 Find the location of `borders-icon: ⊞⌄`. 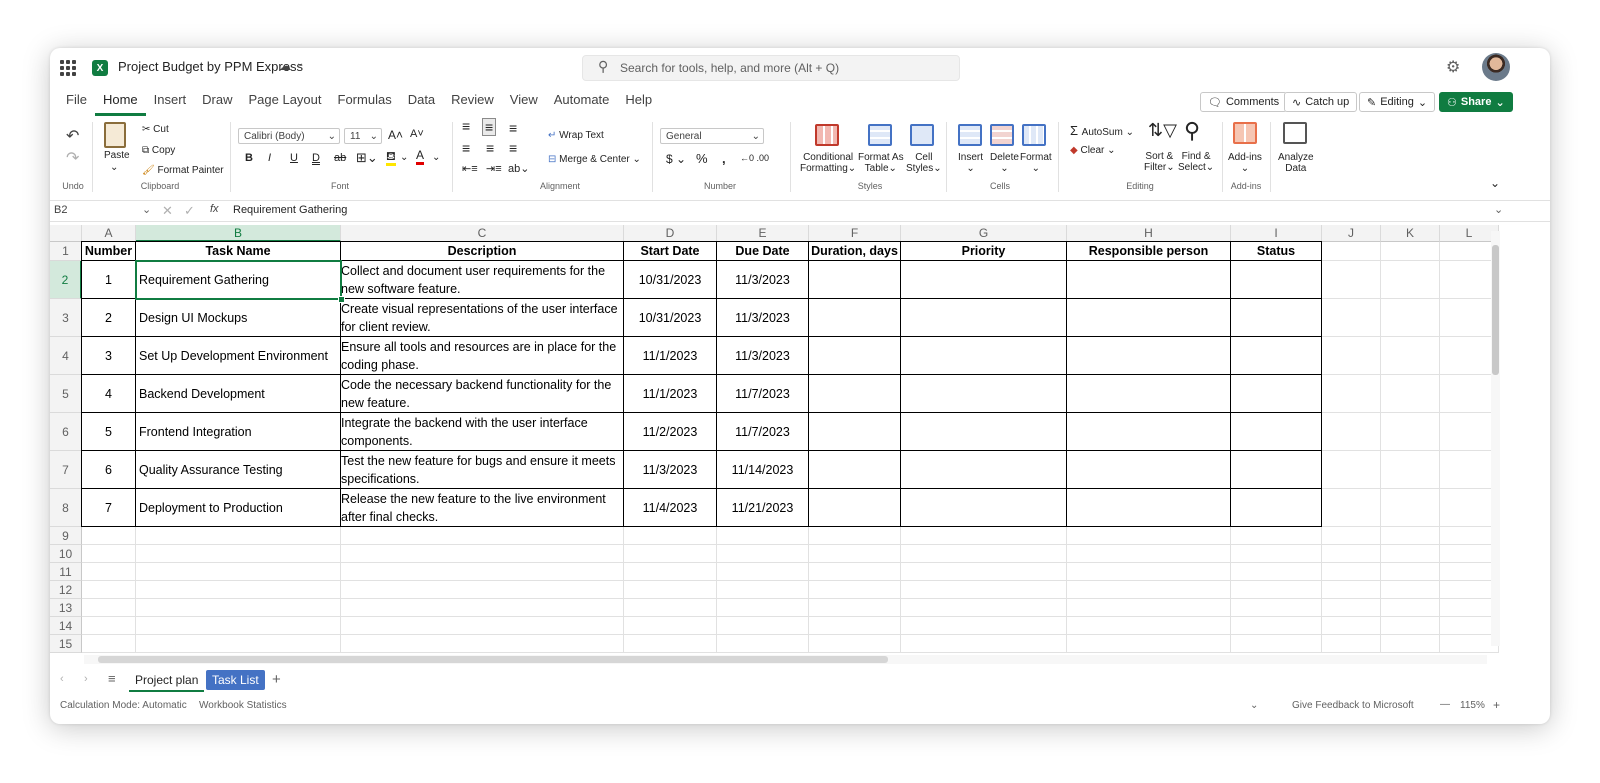

borders-icon: ⊞⌄ is located at coordinates (367, 158).